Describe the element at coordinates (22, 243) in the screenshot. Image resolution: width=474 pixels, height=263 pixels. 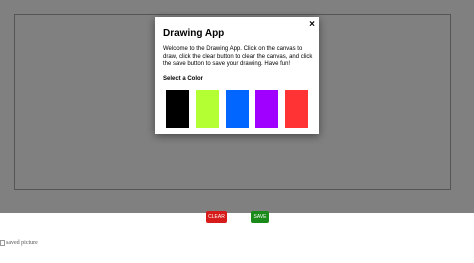
I see `saved-picture-alt: saved picture` at that location.